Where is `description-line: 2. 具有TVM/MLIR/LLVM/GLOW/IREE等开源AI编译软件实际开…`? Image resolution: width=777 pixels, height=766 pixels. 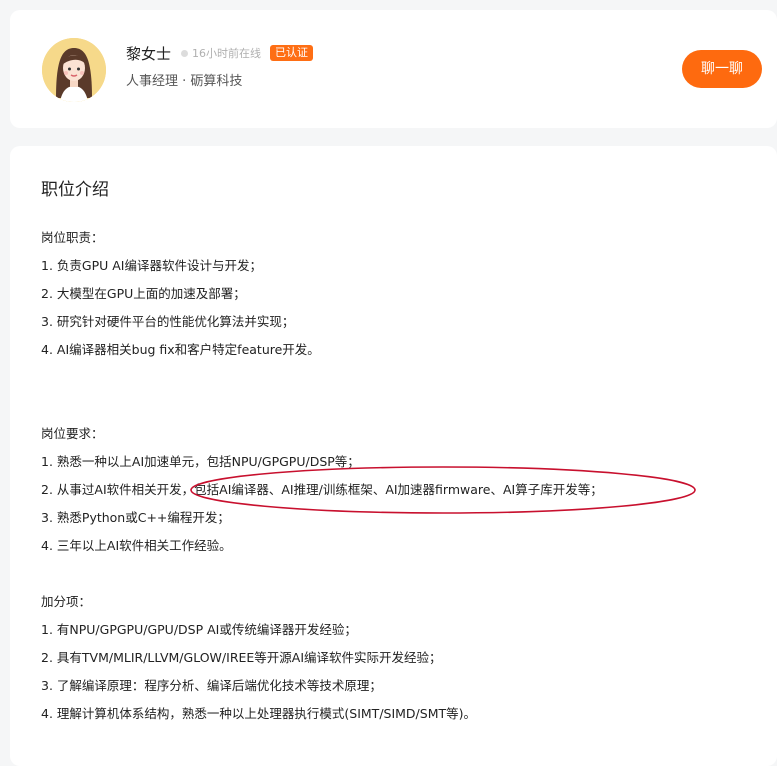 description-line: 2. 具有TVM/MLIR/LLVM/GLOW/IREE等开源AI编译软件实际开… is located at coordinates (241, 657).